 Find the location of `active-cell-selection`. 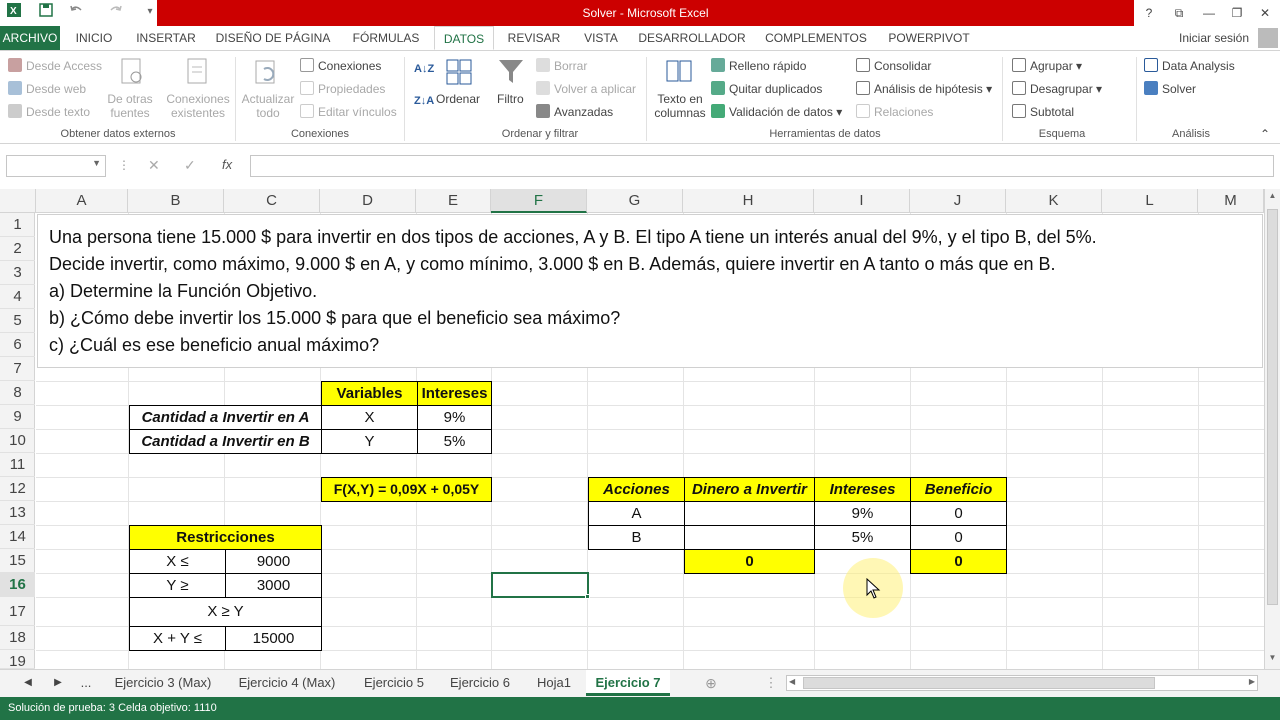

active-cell-selection is located at coordinates (540, 585).